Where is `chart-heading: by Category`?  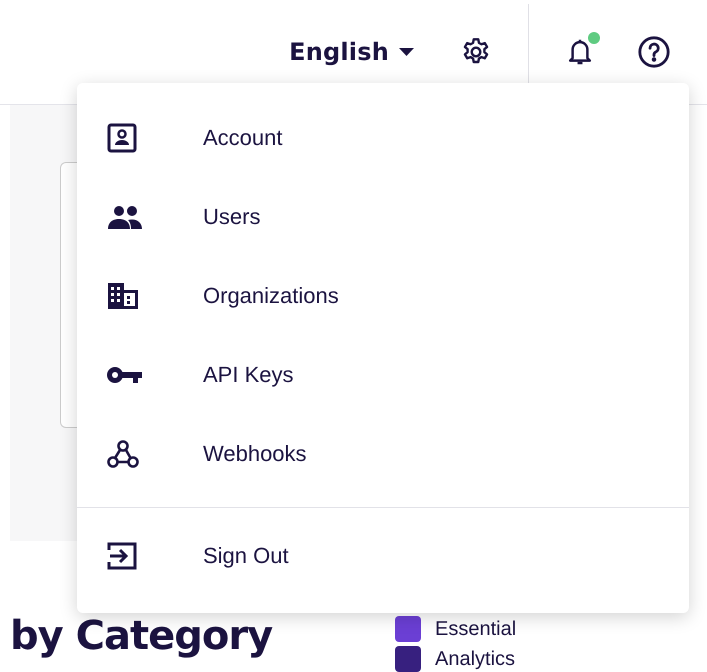
chart-heading: by Category is located at coordinates (142, 636).